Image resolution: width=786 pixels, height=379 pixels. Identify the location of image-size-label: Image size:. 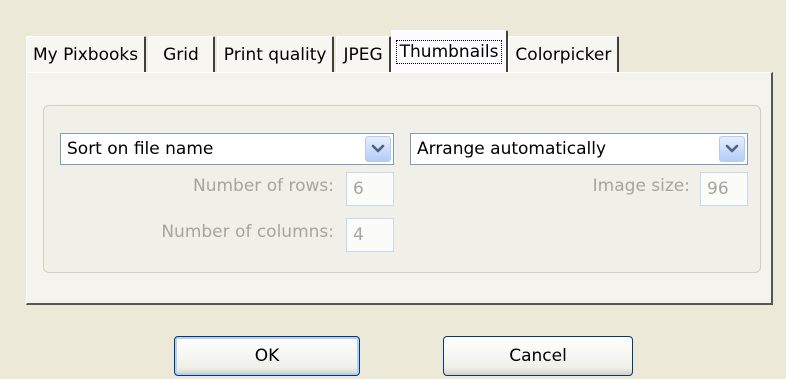
(641, 186).